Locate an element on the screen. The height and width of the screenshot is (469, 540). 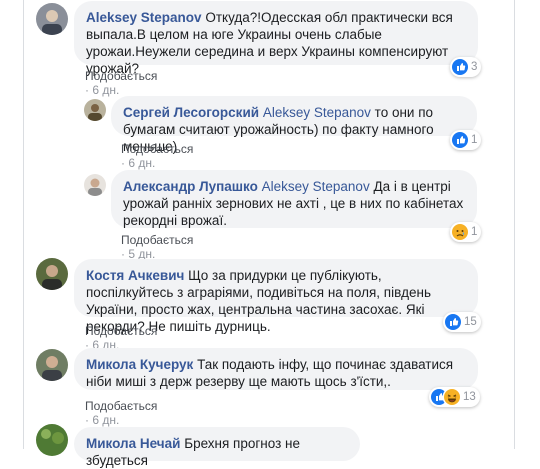
reaction-count: 15 is located at coordinates (470, 322).